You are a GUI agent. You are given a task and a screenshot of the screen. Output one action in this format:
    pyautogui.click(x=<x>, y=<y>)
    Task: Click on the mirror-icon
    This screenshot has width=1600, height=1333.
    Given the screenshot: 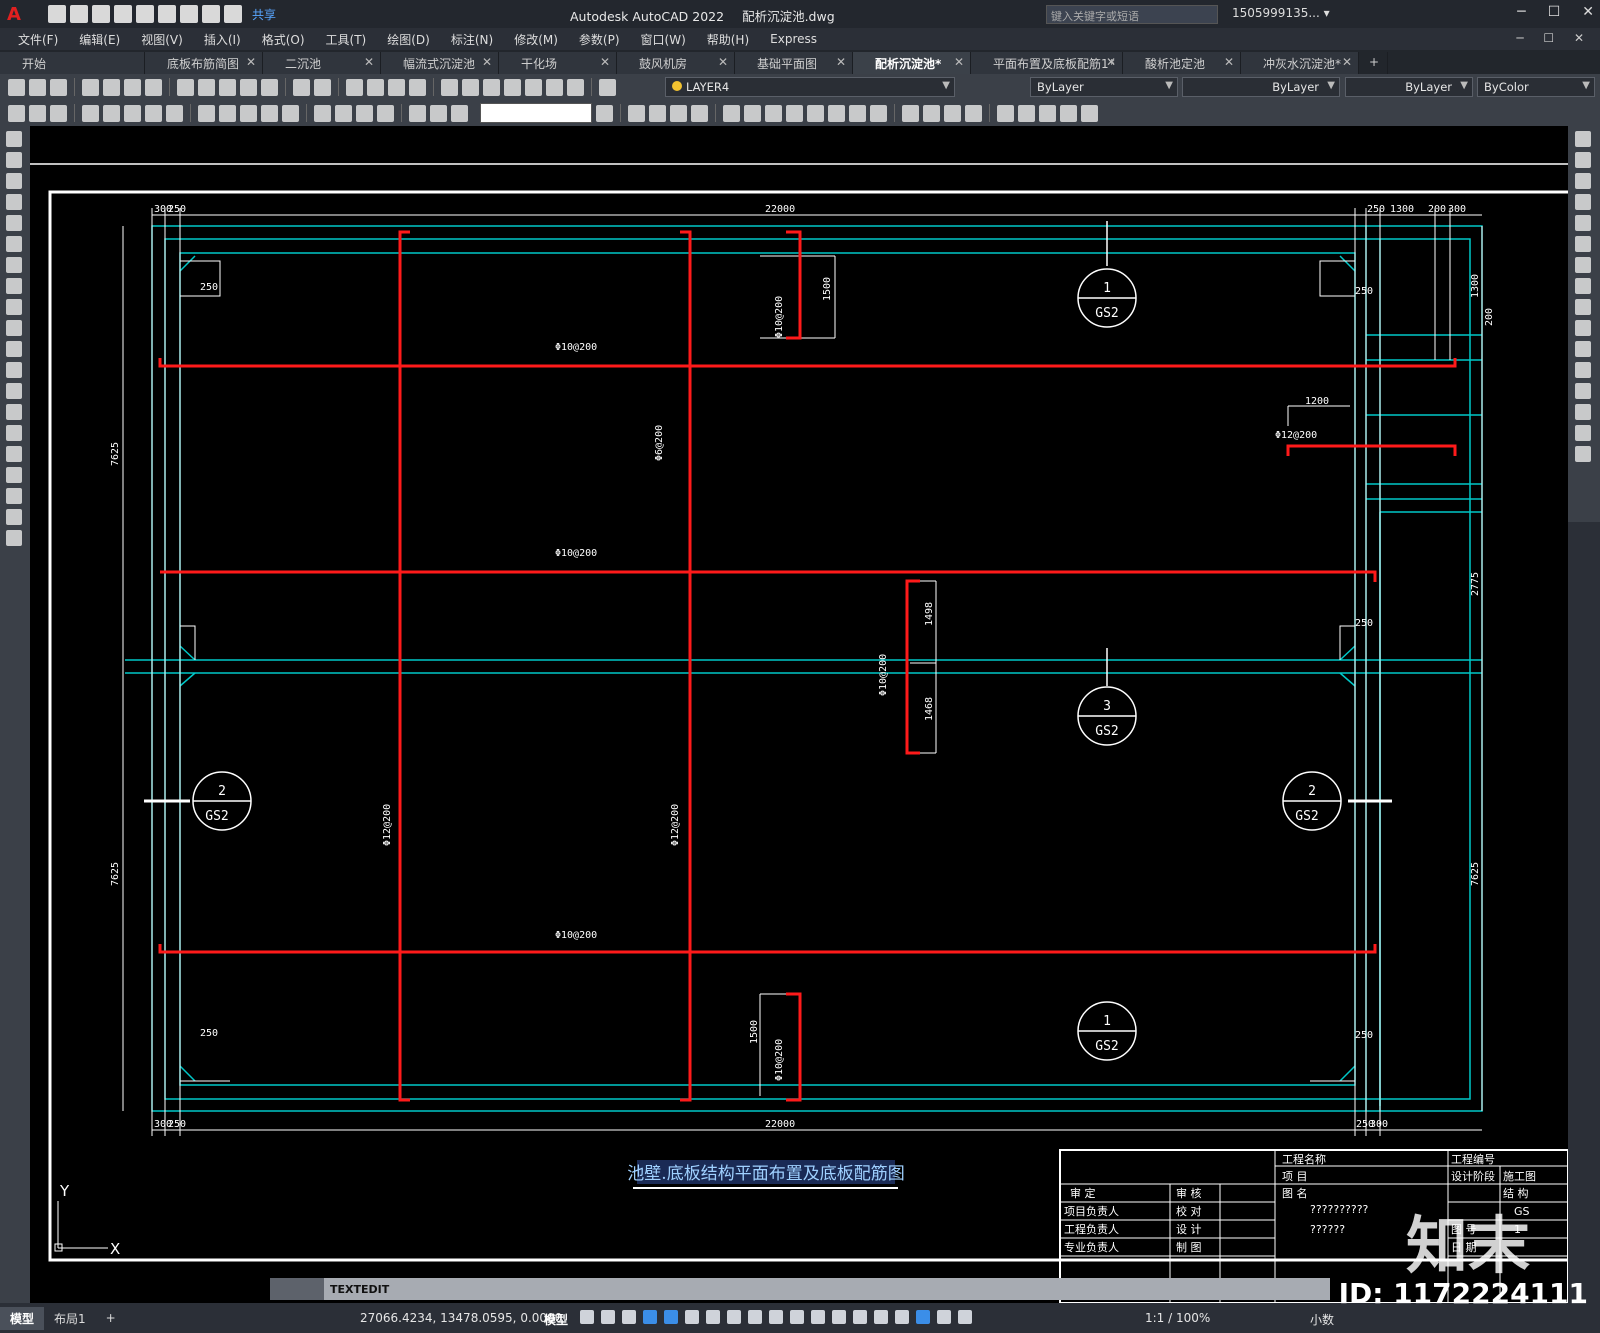 What is the action you would take?
    pyautogui.click(x=1583, y=181)
    